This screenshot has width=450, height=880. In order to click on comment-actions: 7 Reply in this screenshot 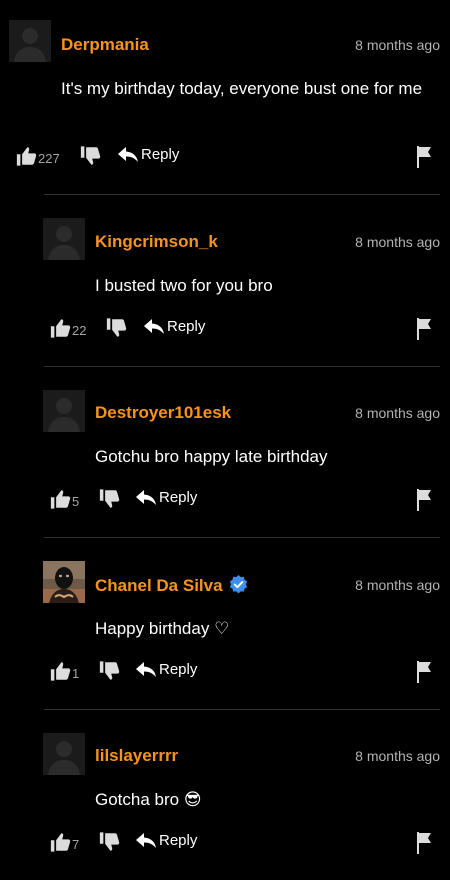, I will do `click(250, 844)`.